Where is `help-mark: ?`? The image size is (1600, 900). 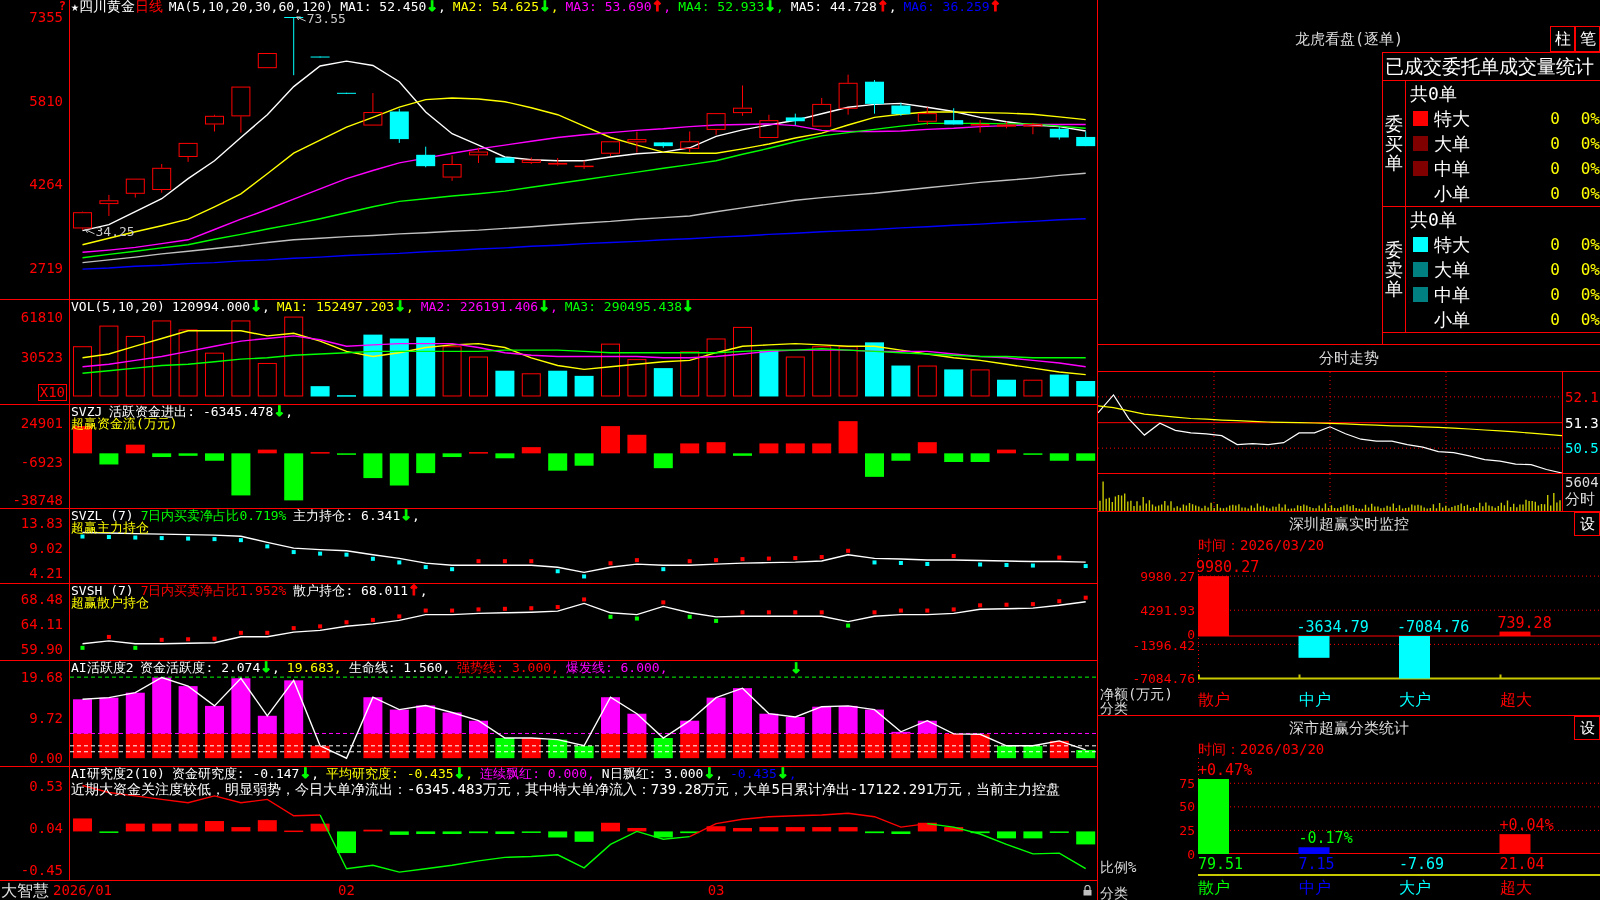
help-mark: ? is located at coordinates (62, 6).